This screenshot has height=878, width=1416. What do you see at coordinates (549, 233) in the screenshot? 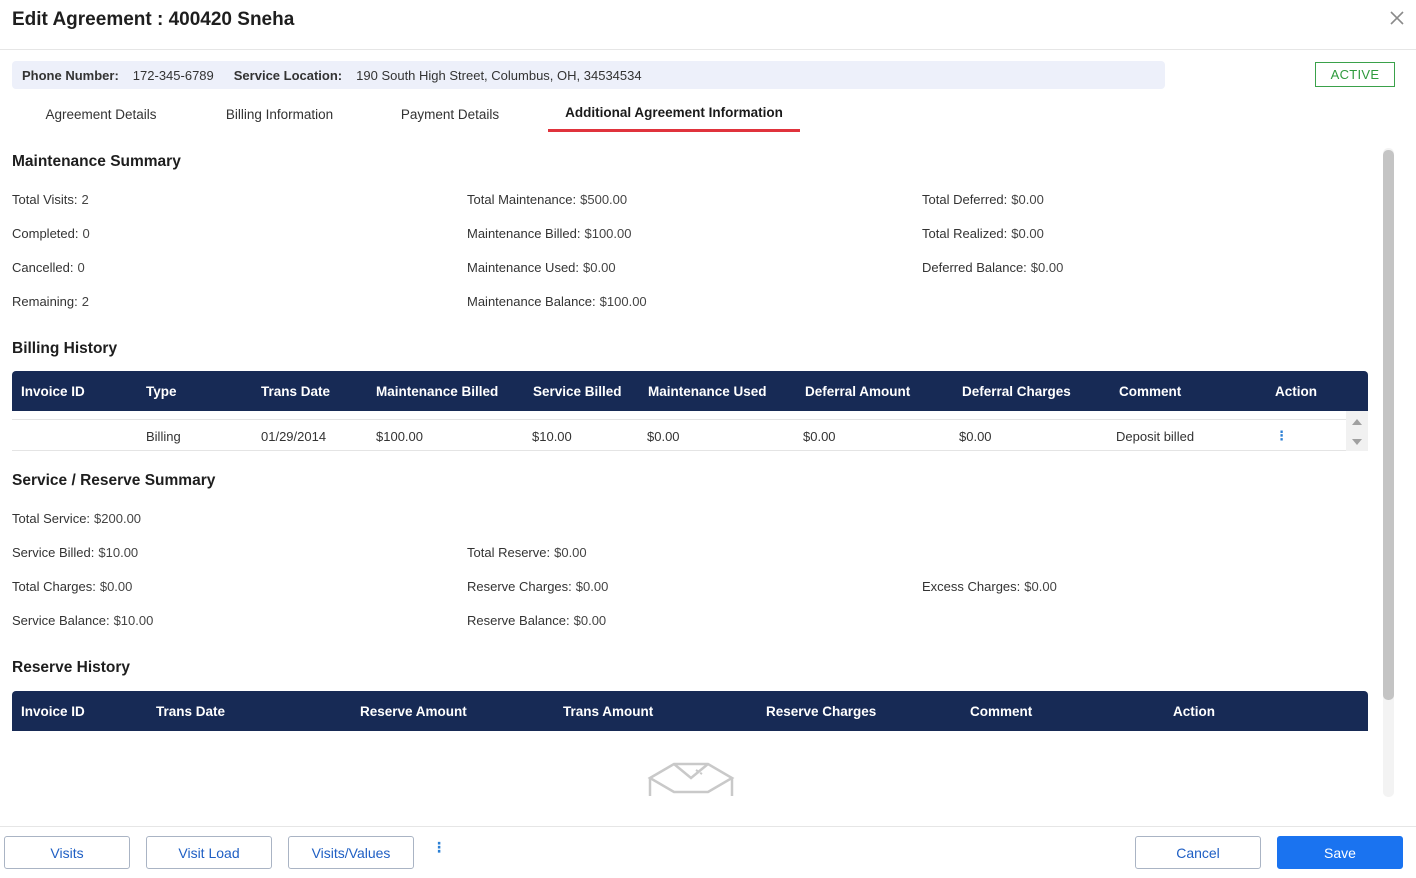
I see `maintenance-billed-field: Maintenance Billed: $100.00` at bounding box center [549, 233].